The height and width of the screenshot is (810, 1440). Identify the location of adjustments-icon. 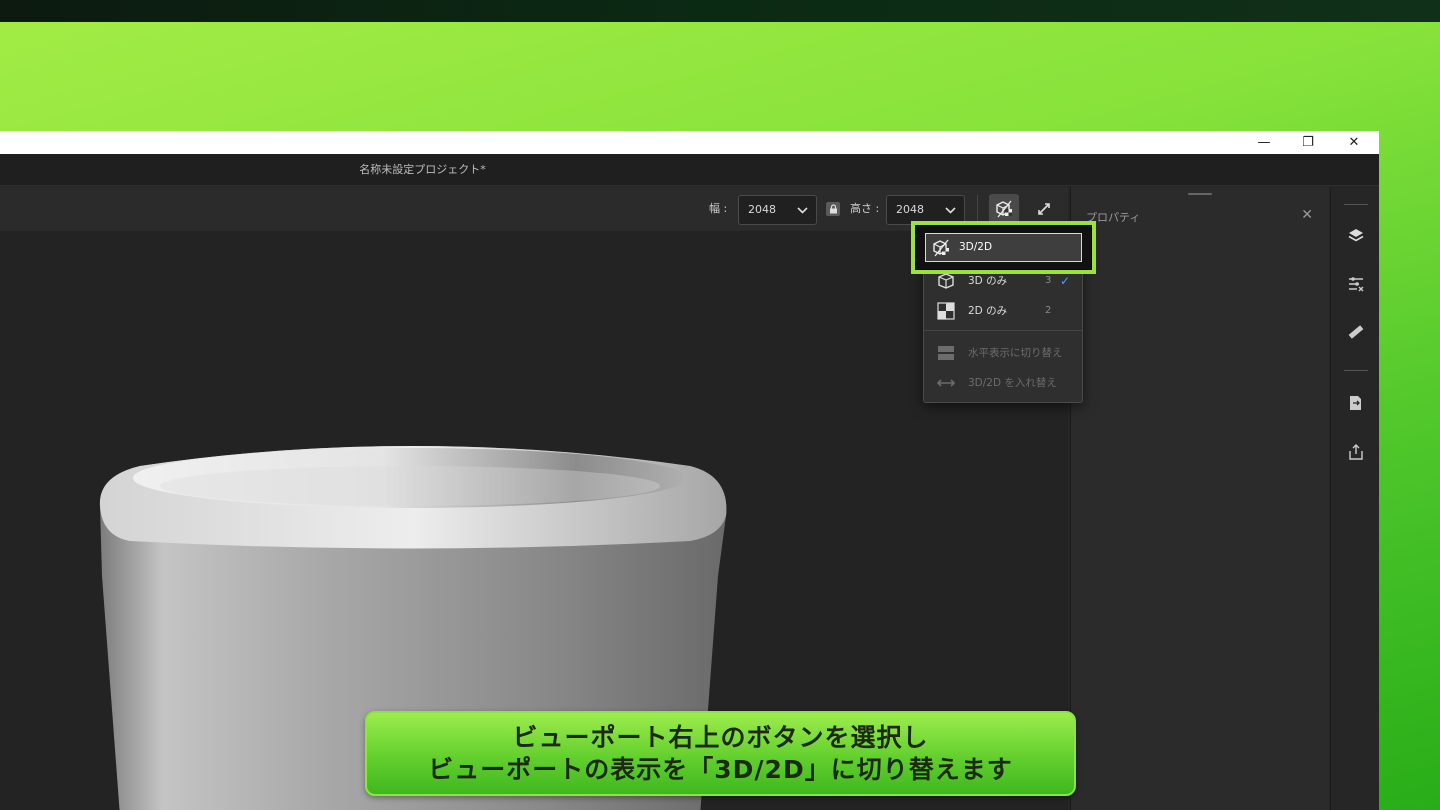
(1356, 284).